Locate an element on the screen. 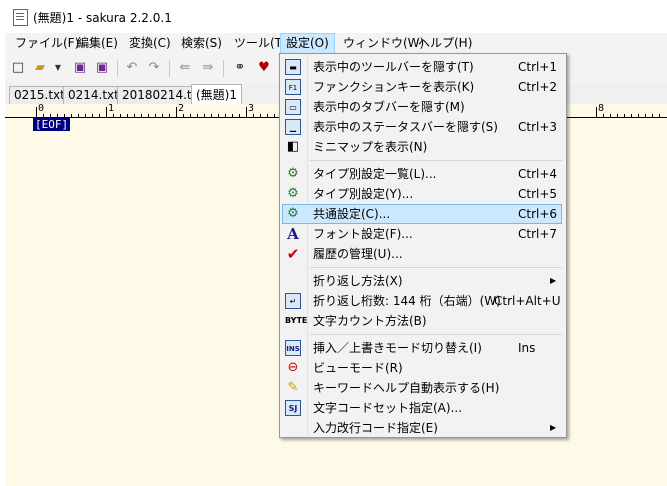 Image resolution: width=667 pixels, height=486 pixels. ruler-number: 3 is located at coordinates (251, 108).